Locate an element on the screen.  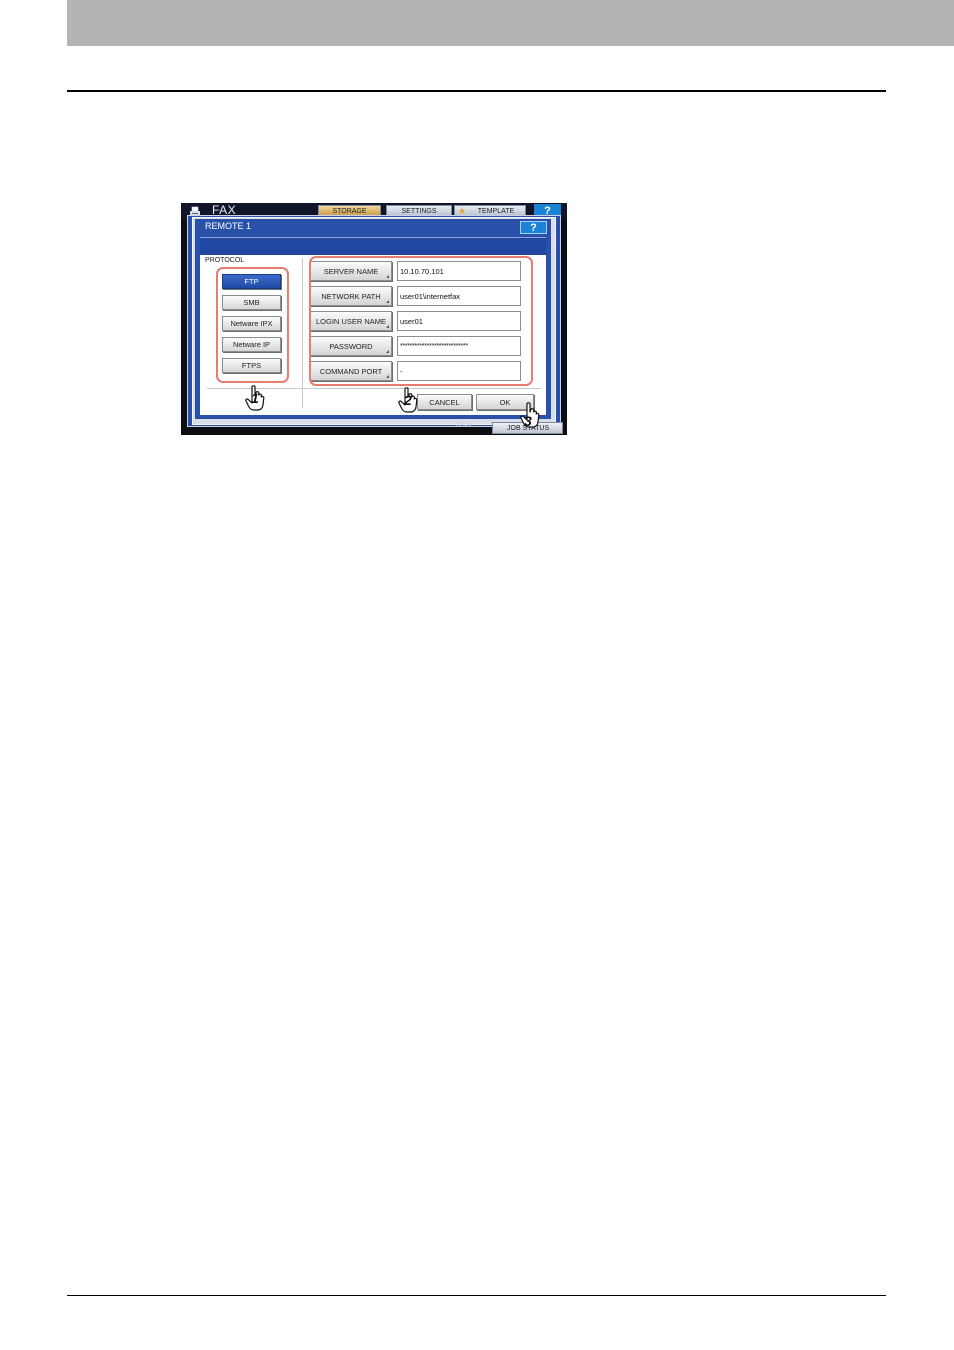
callout-number-2: 2 is located at coordinates (408, 400).